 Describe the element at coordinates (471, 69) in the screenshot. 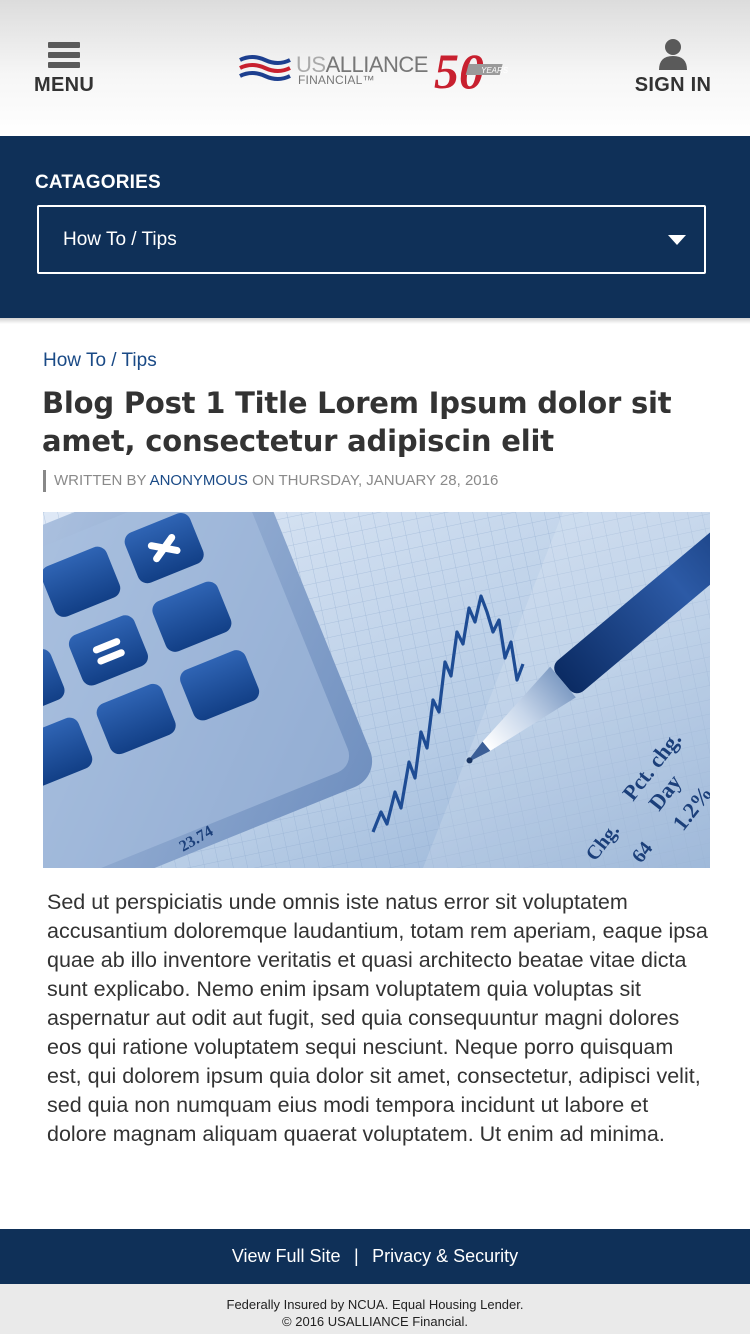

I see `fifty-years-badge: 50 YEARS` at that location.